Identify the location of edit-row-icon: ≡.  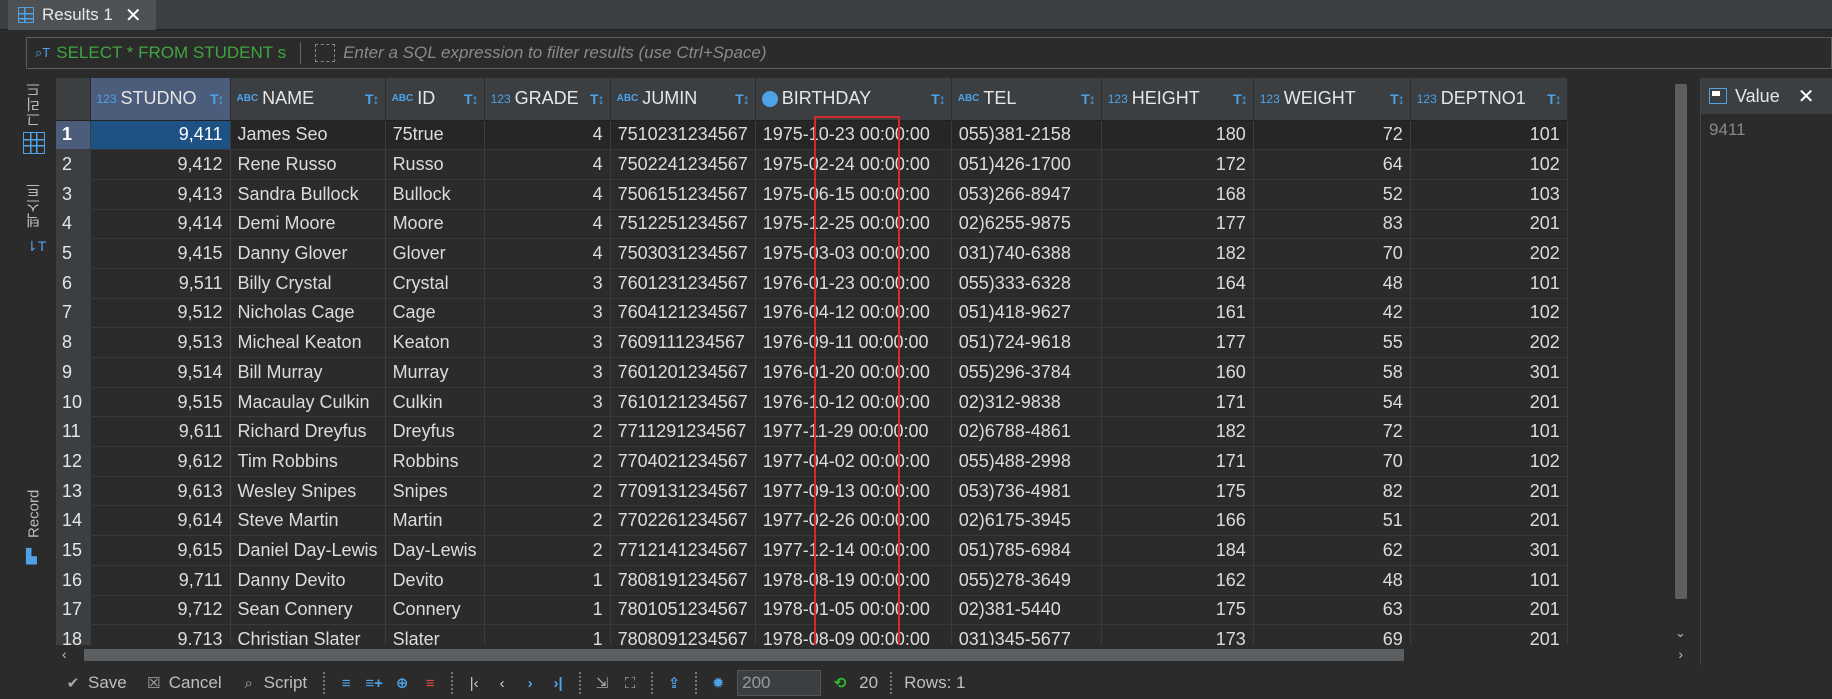
(346, 683).